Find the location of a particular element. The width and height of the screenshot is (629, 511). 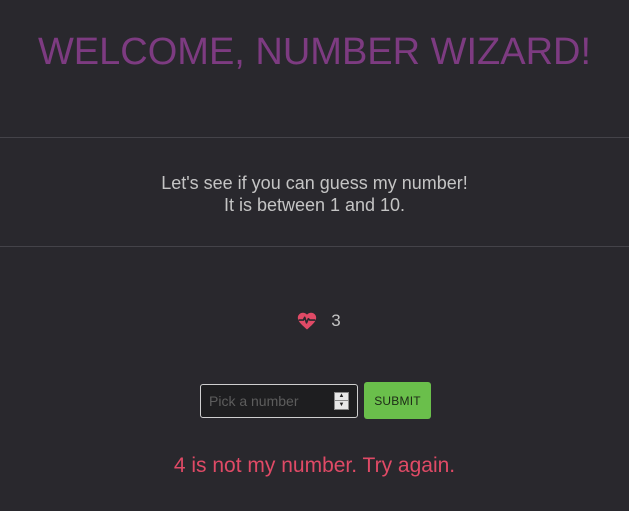

number-spinner: ▲ ▼ is located at coordinates (341, 400).